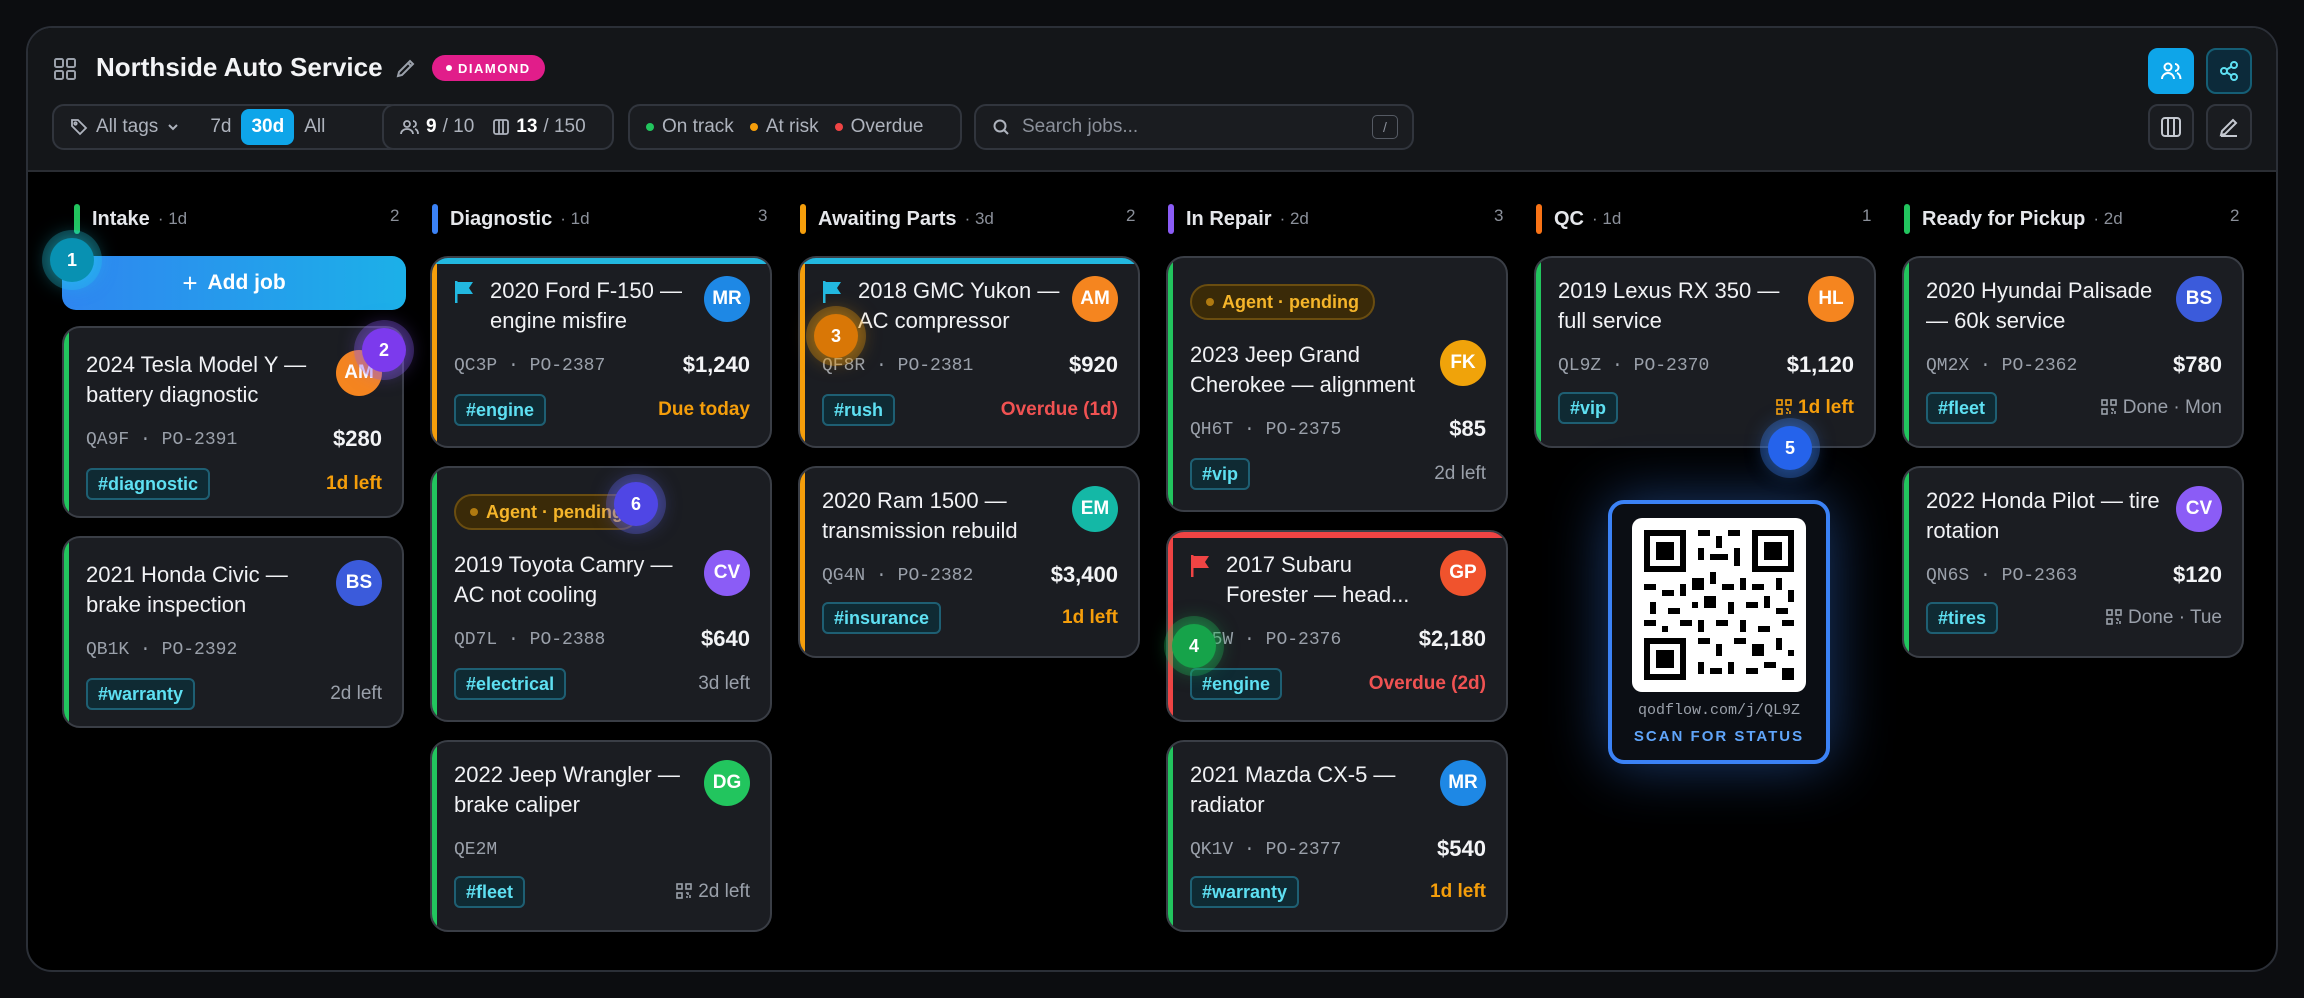 This screenshot has height=998, width=2304. What do you see at coordinates (1212, 430) in the screenshot?
I see `job-code: QH6T` at bounding box center [1212, 430].